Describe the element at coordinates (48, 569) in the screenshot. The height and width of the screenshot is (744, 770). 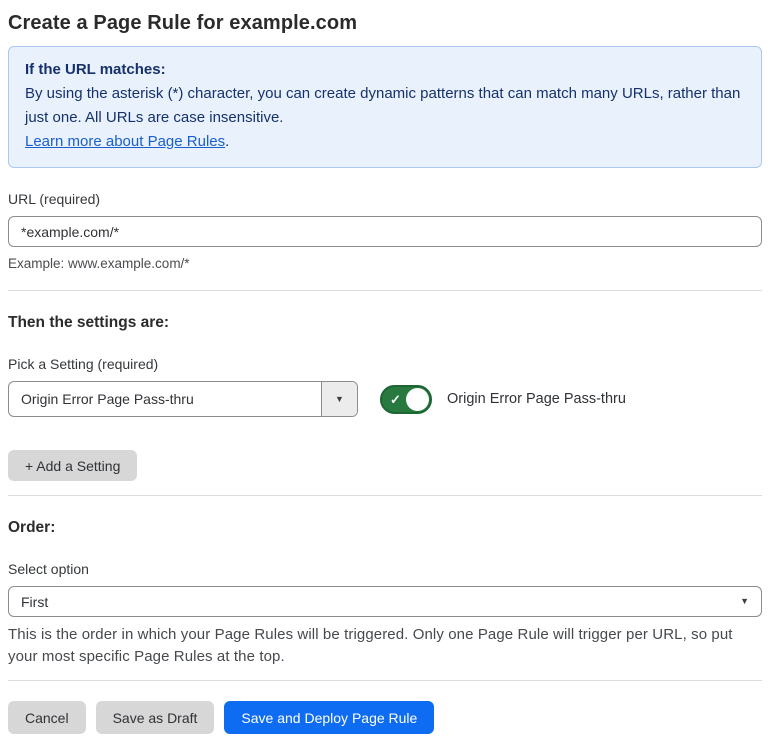
I see `order-select-label: Select option` at that location.